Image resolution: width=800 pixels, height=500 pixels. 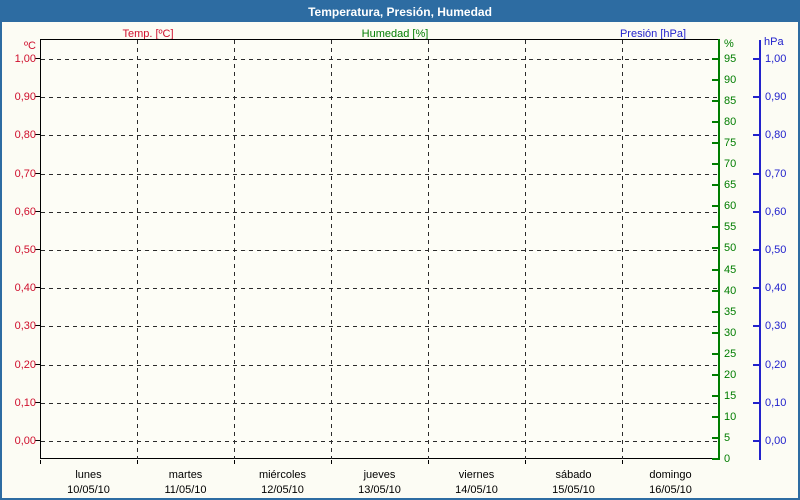 I want to click on x-label-day-date: 11/05/10, so click(x=185, y=490).